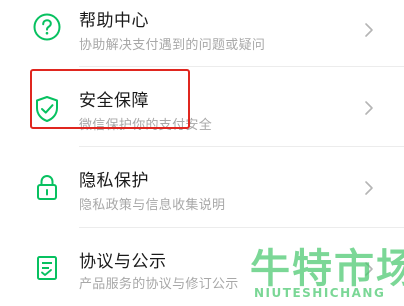 This screenshot has width=404, height=306. Describe the element at coordinates (47, 187) in the screenshot. I see `lock-icon` at that location.